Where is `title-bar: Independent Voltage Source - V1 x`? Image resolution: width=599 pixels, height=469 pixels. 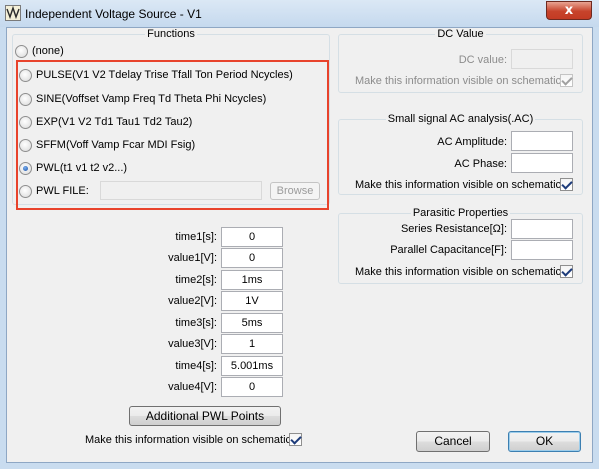
title-bar: Independent Voltage Source - V1 x is located at coordinates (299, 13).